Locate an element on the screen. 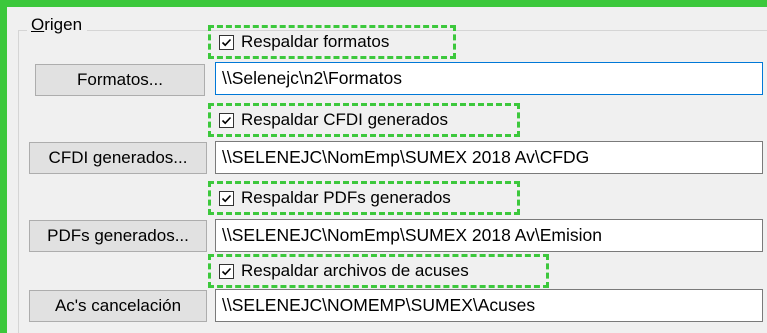 This screenshot has height=333, width=767. respaldar-acuses-checkbox: Respaldar archivos de acuses is located at coordinates (378, 271).